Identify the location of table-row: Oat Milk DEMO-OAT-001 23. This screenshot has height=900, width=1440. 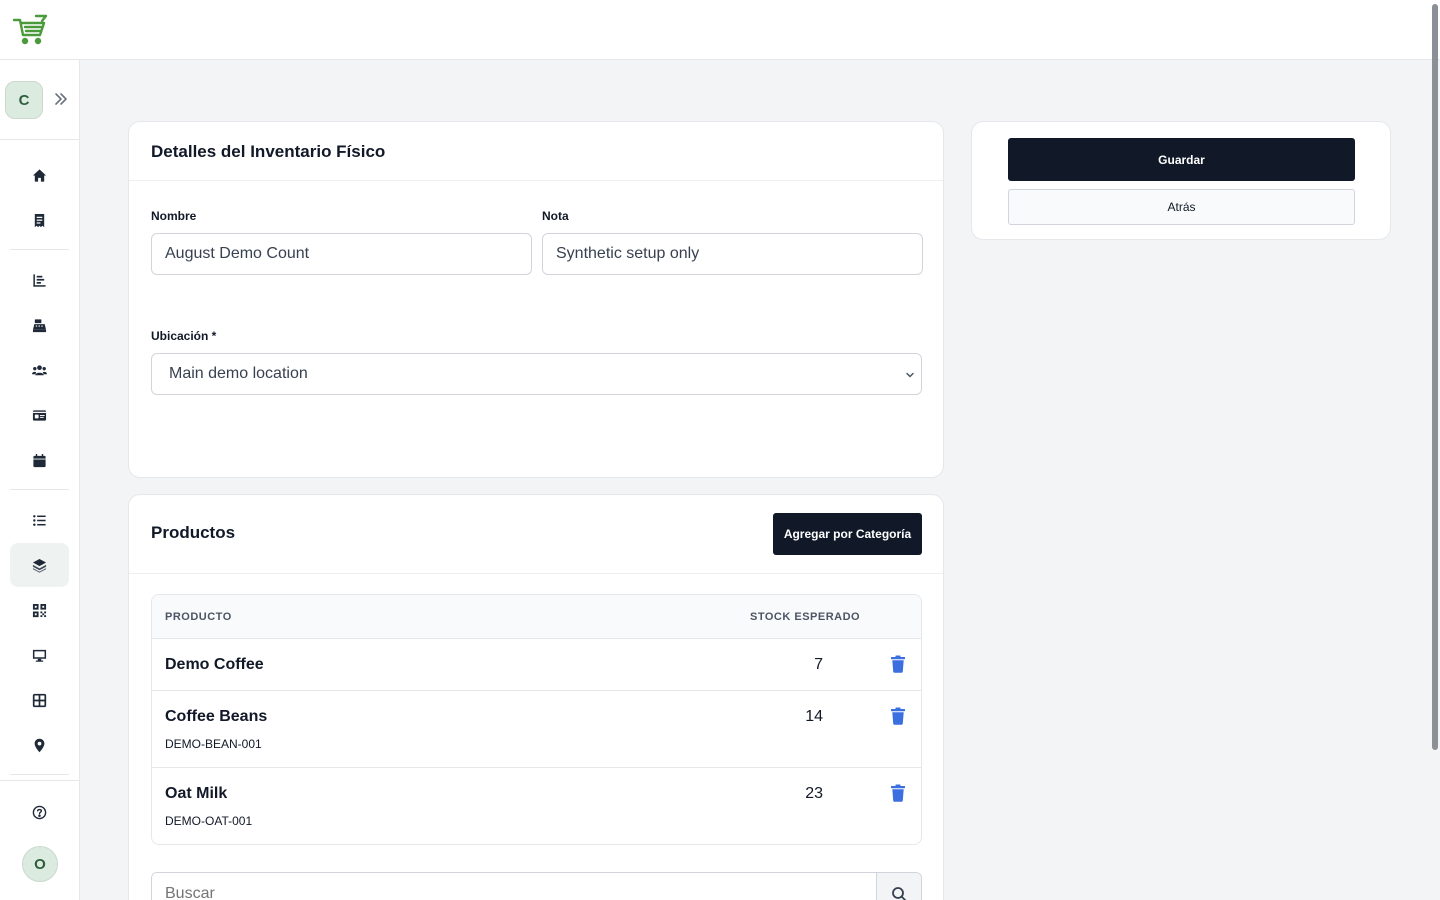
(536, 806).